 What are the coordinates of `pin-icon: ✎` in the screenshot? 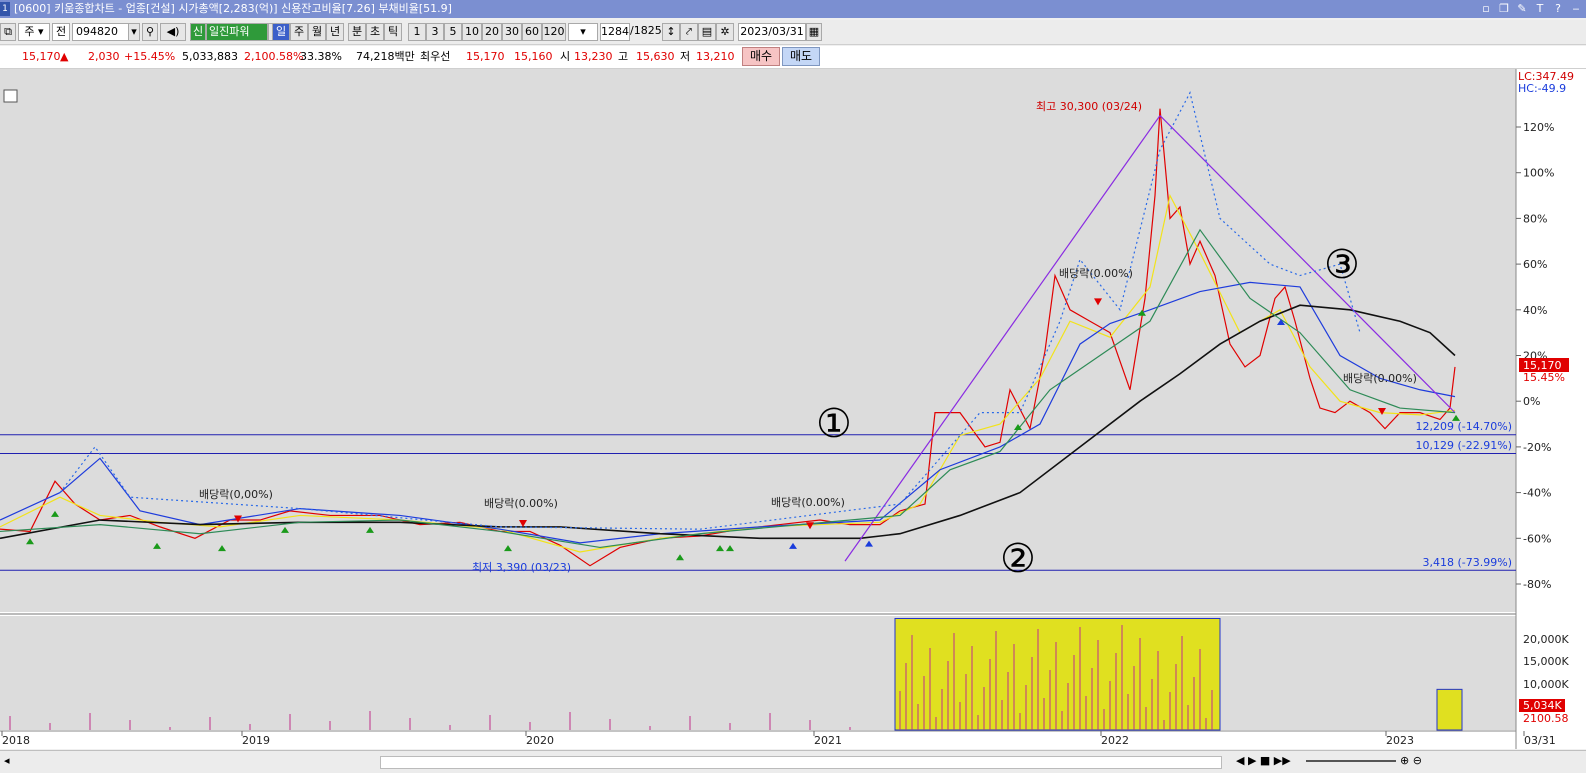 It's located at (1522, 9).